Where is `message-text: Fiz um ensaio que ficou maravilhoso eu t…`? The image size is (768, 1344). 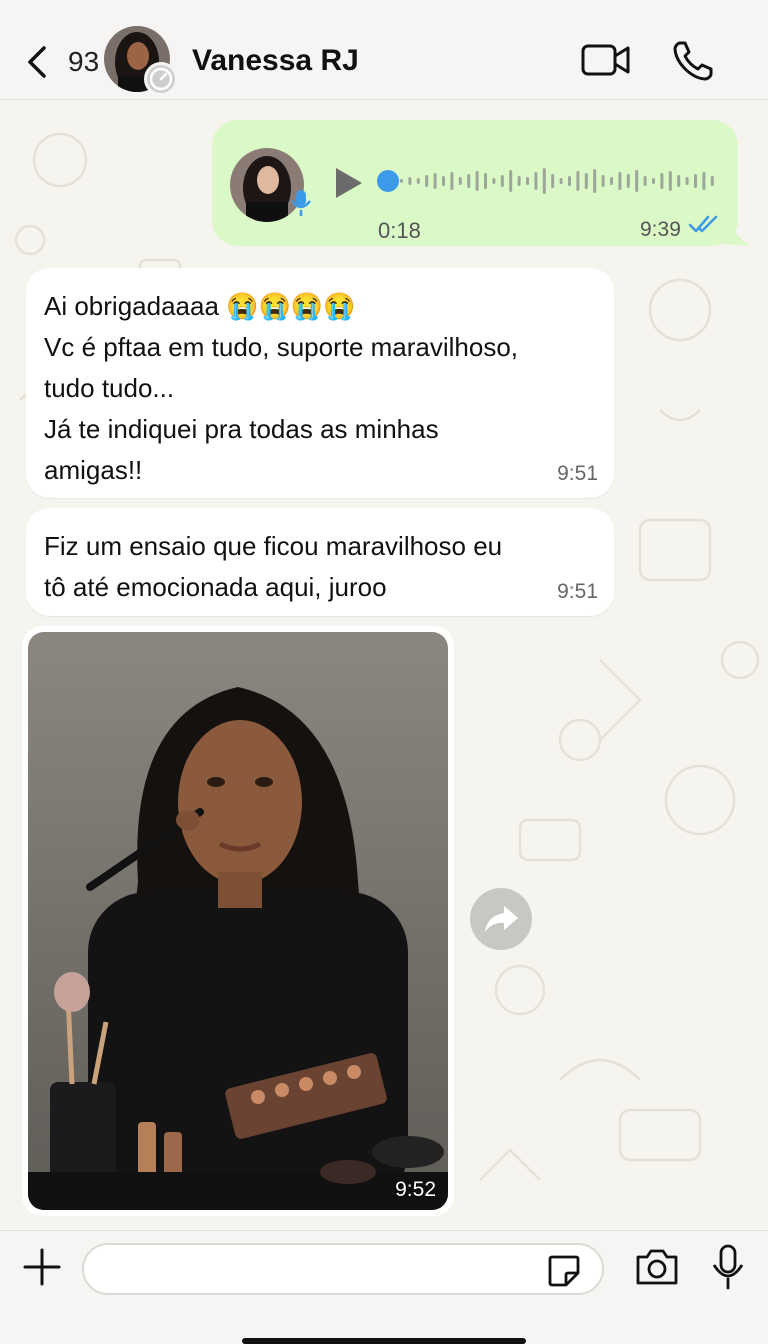 message-text: Fiz um ensaio que ficou maravilhoso eu t… is located at coordinates (273, 566).